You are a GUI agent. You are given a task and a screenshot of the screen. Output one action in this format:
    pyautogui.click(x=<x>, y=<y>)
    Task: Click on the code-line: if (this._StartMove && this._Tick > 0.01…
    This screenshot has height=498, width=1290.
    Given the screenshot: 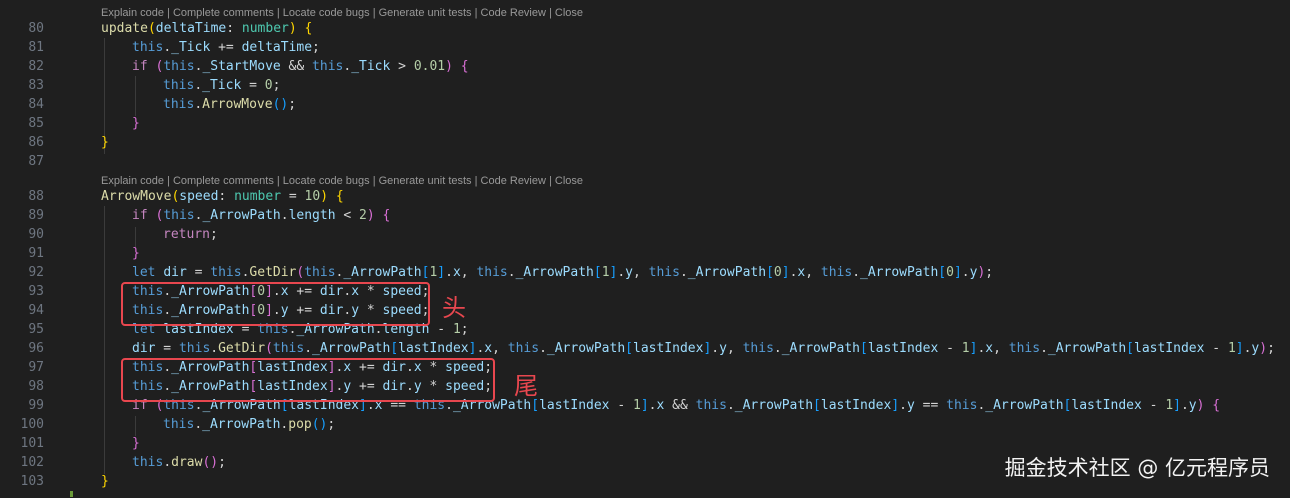 What is the action you would take?
    pyautogui.click(x=300, y=66)
    